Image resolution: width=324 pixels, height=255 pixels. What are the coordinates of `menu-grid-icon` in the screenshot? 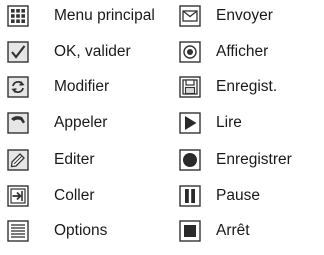 It's located at (18, 16).